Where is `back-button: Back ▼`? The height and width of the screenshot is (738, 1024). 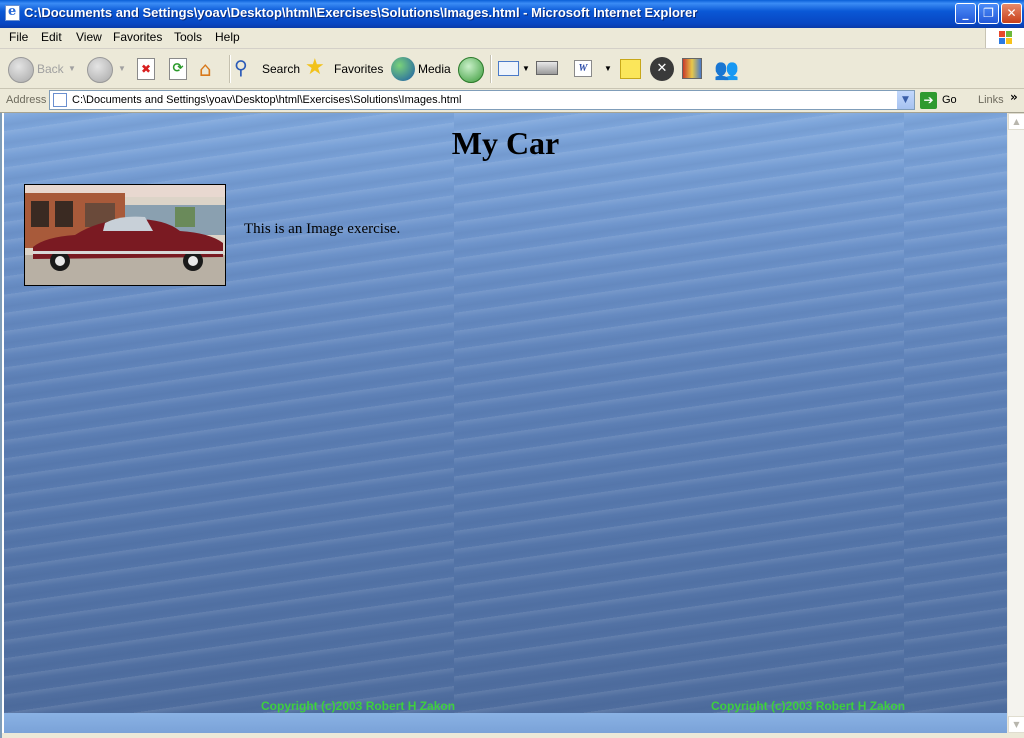
back-button: Back ▼ is located at coordinates (44, 69).